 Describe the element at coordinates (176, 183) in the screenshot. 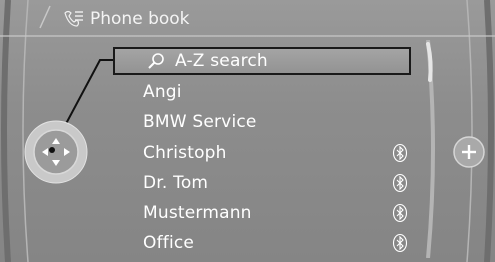

I see `contact-name: Dr. Tom` at that location.